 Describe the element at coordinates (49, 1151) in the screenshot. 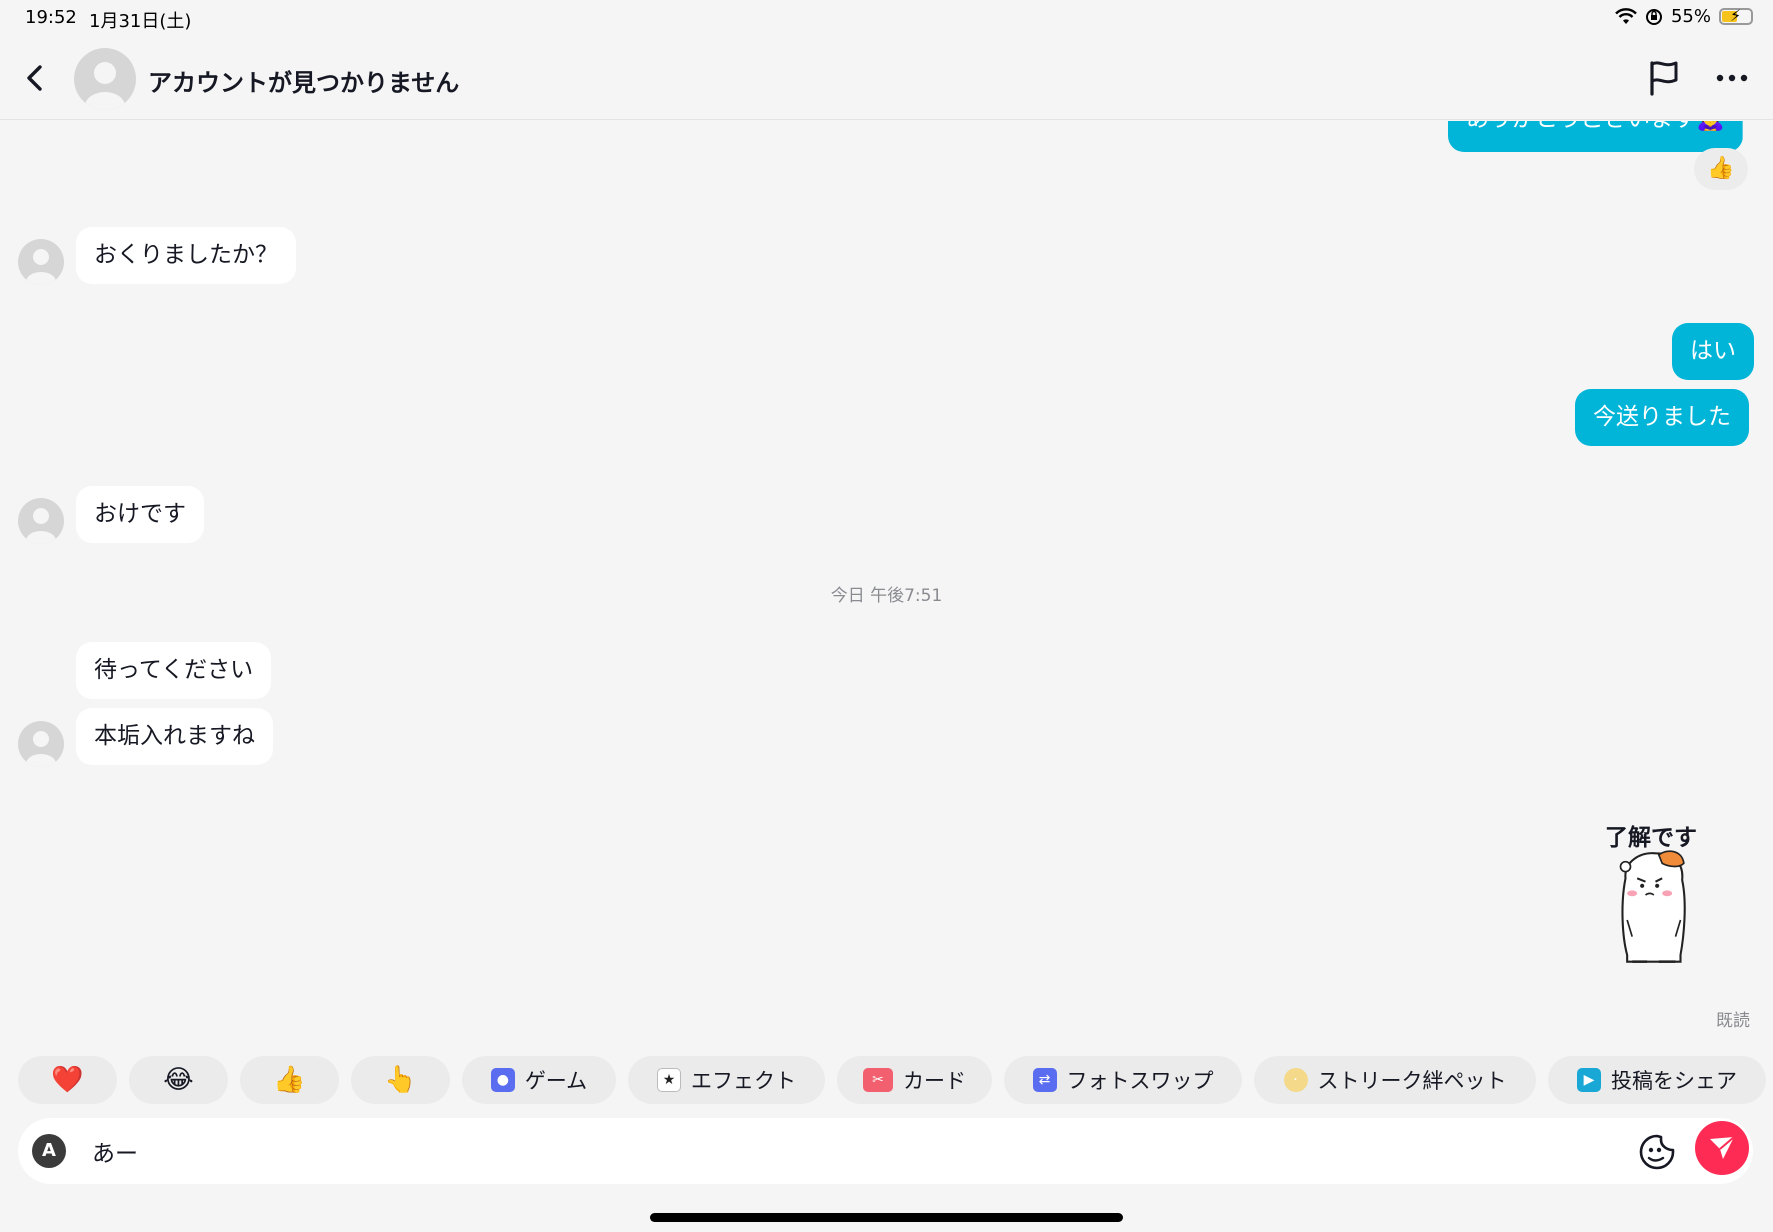

I see `keyboard-mode-icon: A` at that location.